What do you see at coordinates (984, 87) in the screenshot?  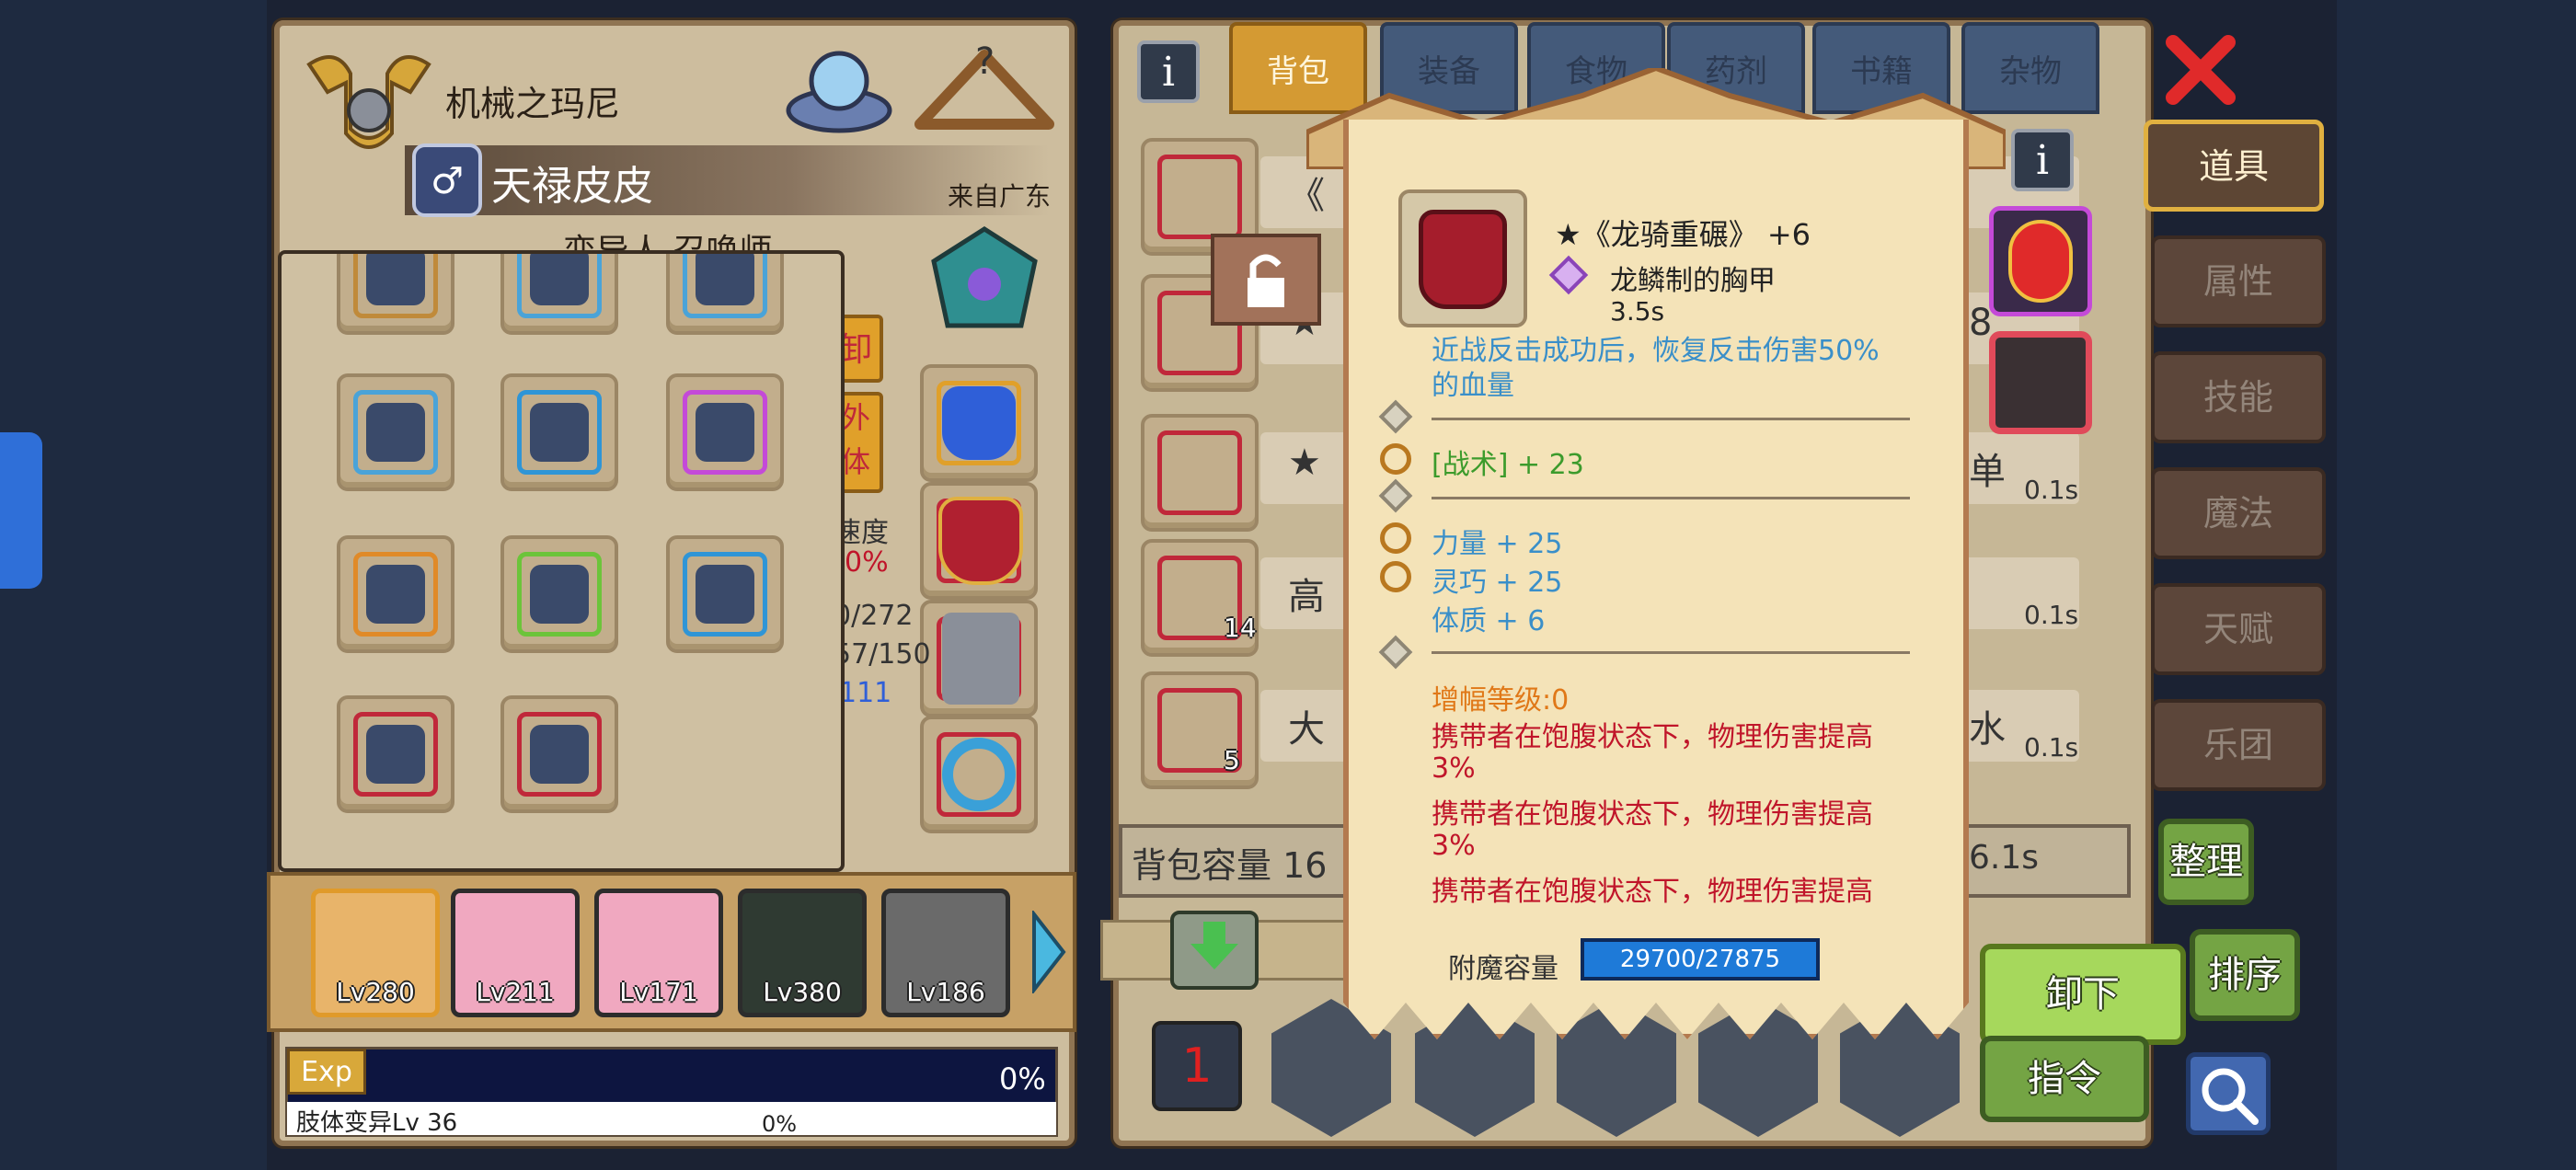 I see `hanger-icon: ?` at bounding box center [984, 87].